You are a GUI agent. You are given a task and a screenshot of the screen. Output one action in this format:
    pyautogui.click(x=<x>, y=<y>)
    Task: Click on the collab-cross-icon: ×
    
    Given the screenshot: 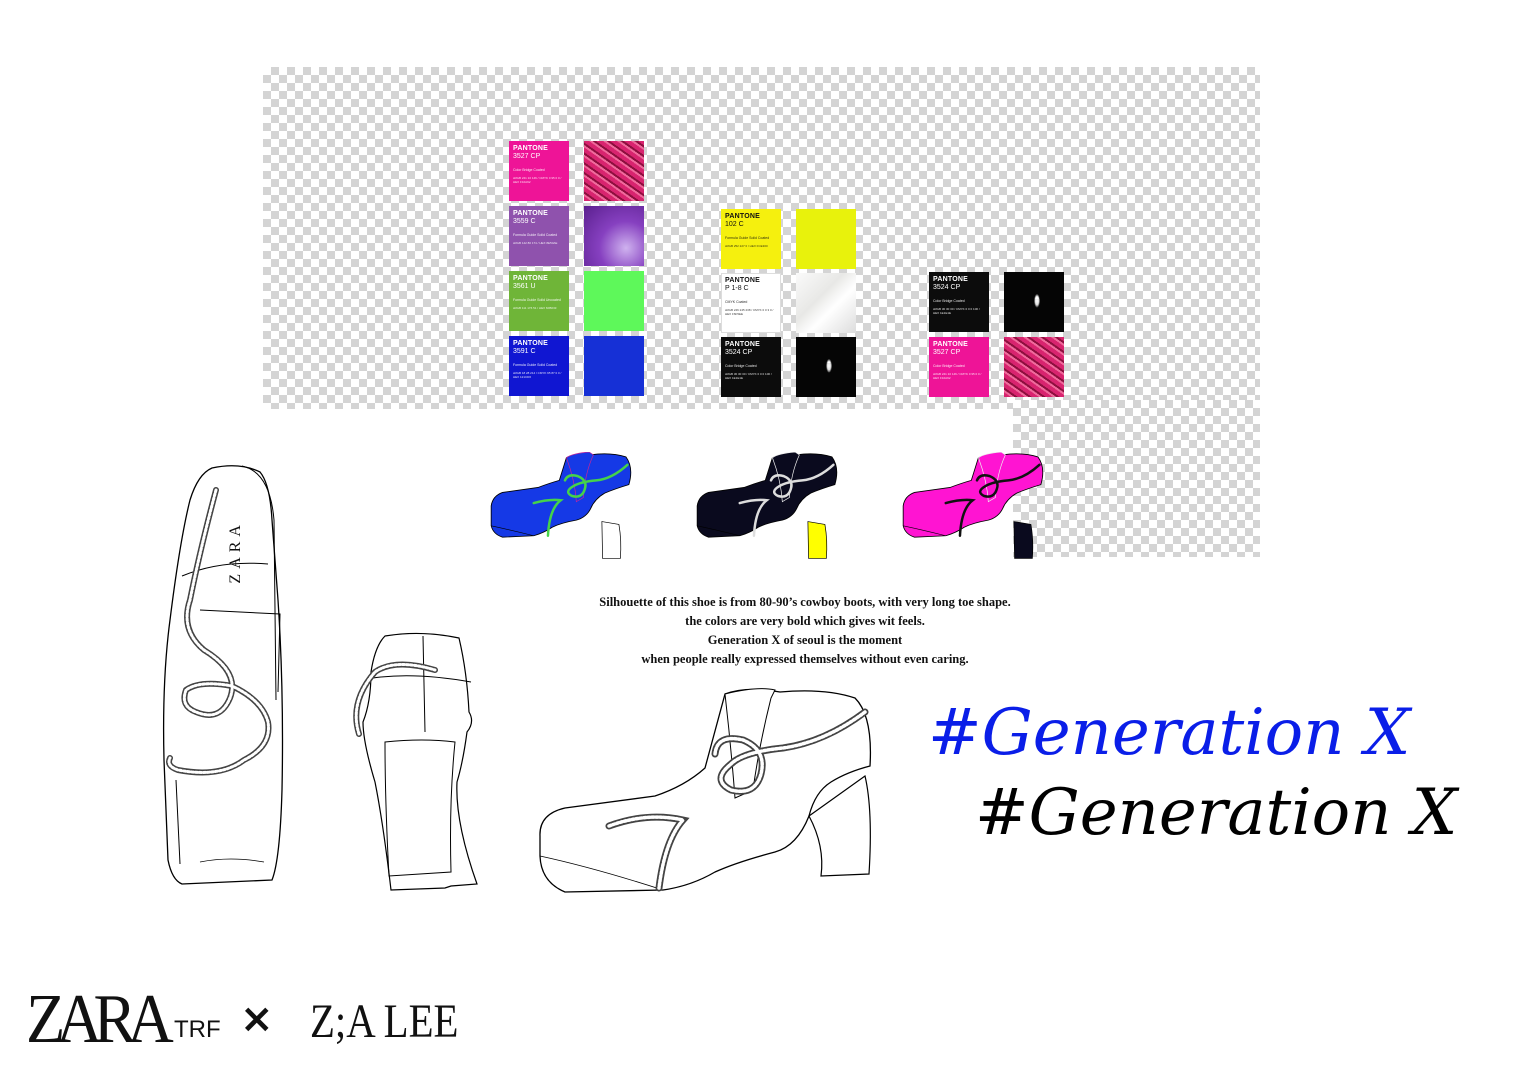 What is the action you would take?
    pyautogui.click(x=257, y=1019)
    